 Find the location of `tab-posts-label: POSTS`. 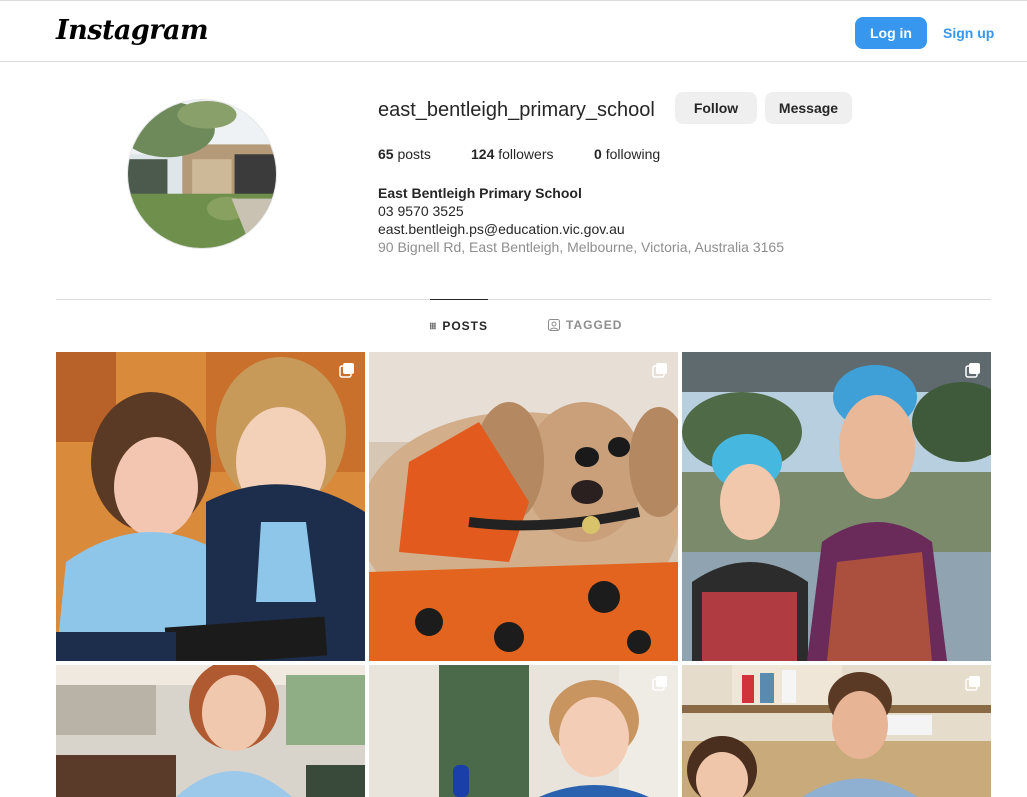

tab-posts-label: POSTS is located at coordinates (465, 325).